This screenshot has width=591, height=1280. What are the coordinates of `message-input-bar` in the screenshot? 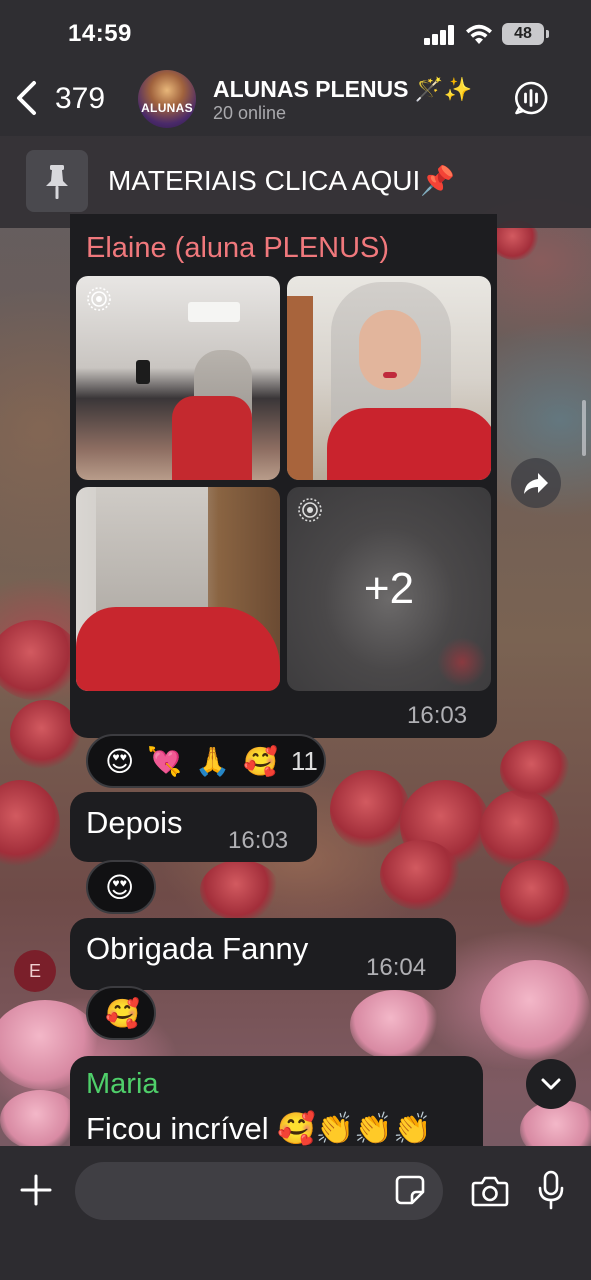 It's located at (295, 1213).